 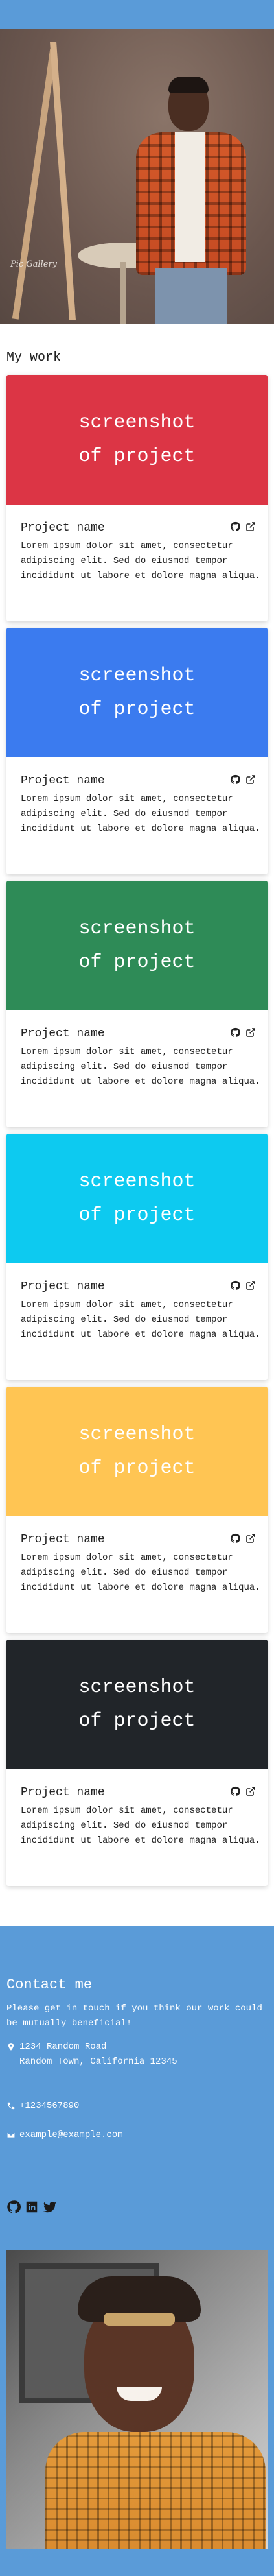 I want to click on stool-leg, so click(x=123, y=293).